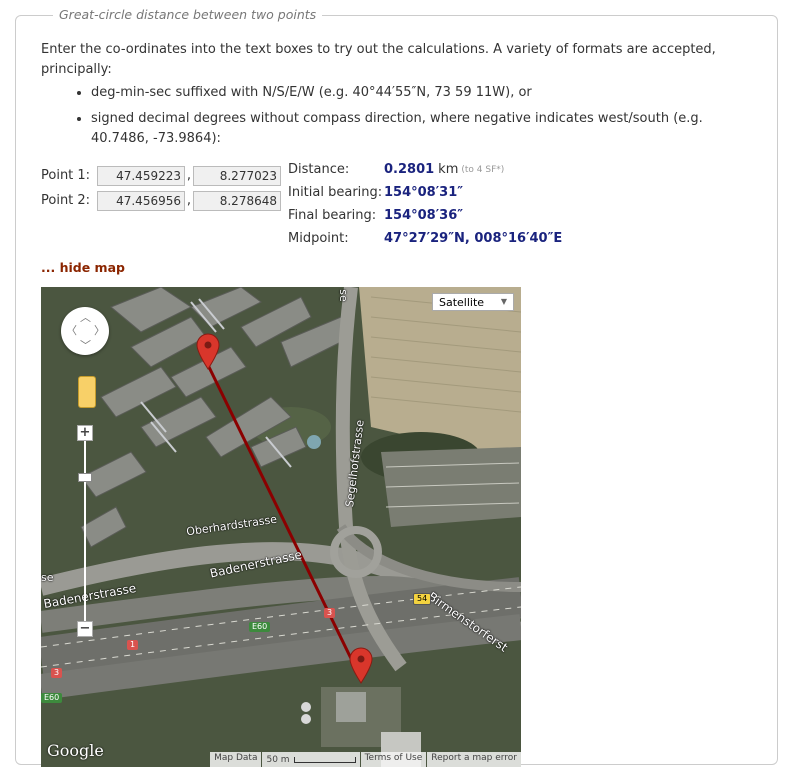 The image size is (787, 784). Describe the element at coordinates (85, 345) in the screenshot. I see `pan-down-icon: ﹀` at that location.